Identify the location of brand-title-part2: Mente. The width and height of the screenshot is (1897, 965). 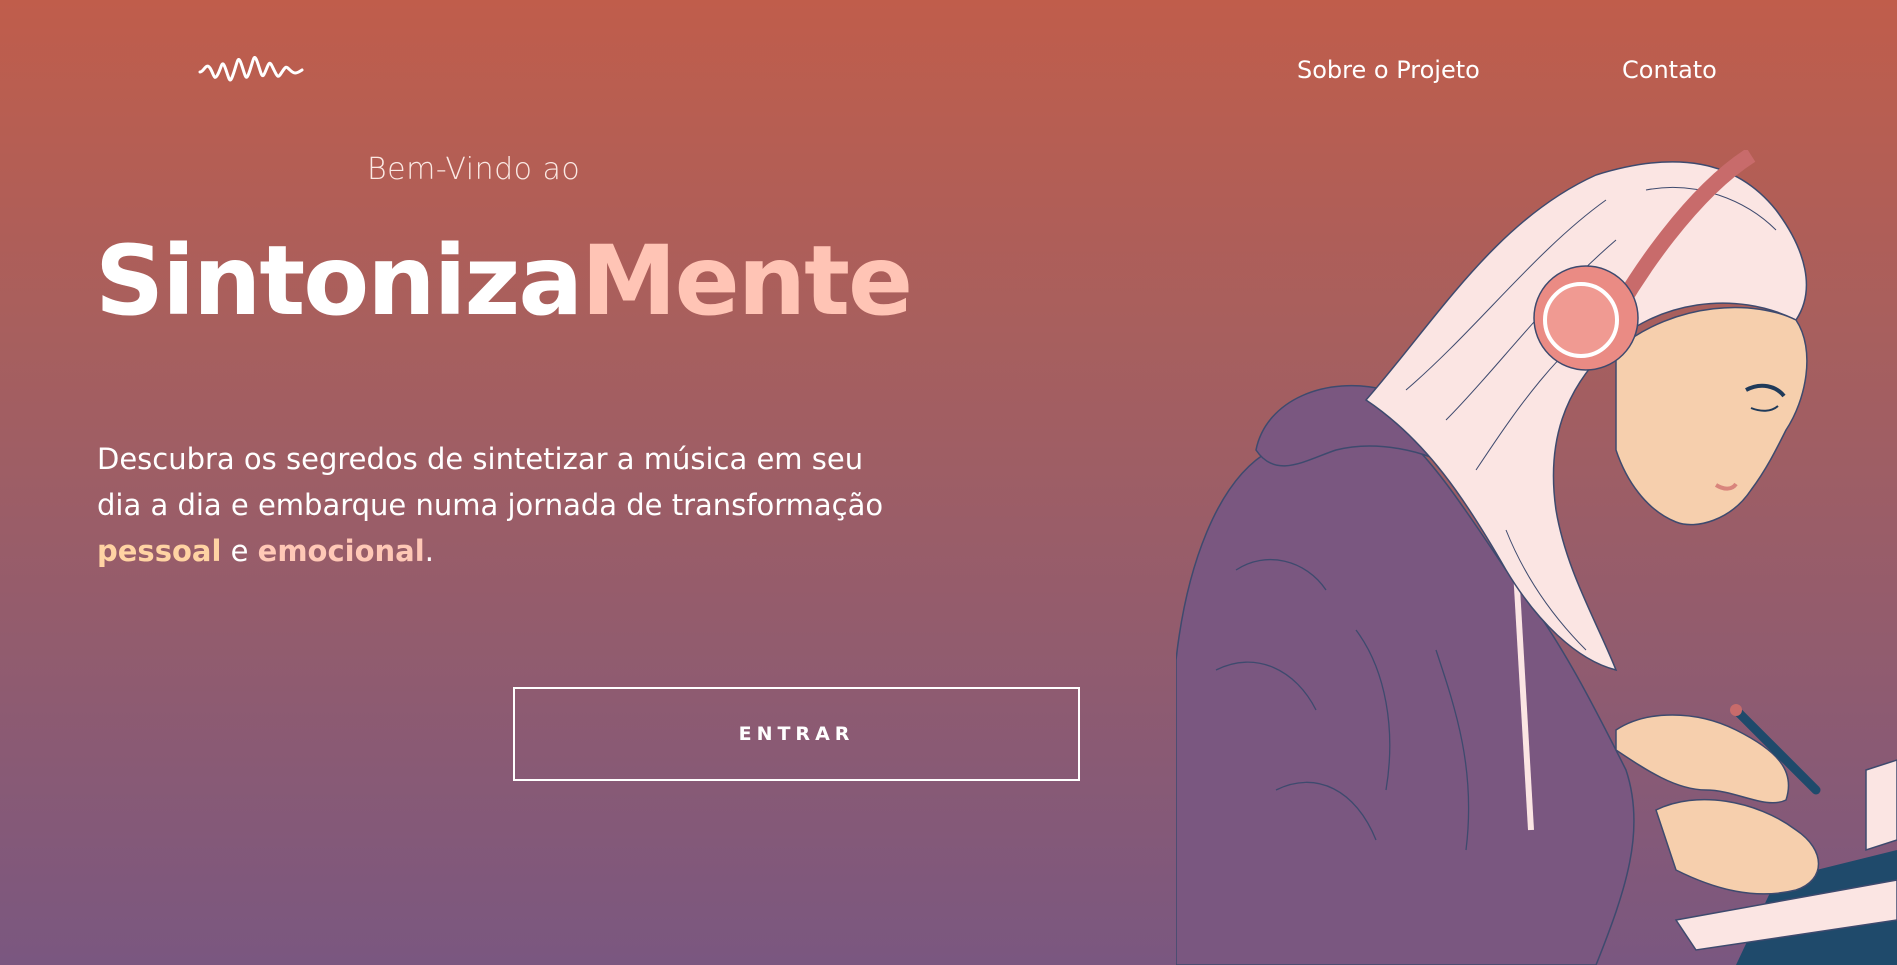
(747, 281).